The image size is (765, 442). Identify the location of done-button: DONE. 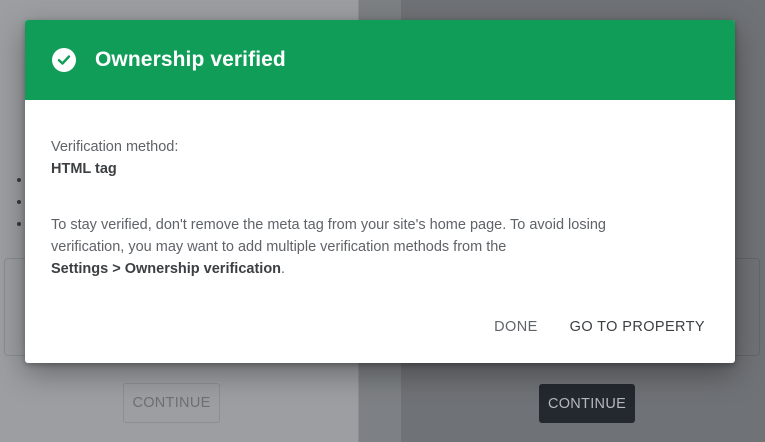
(516, 327).